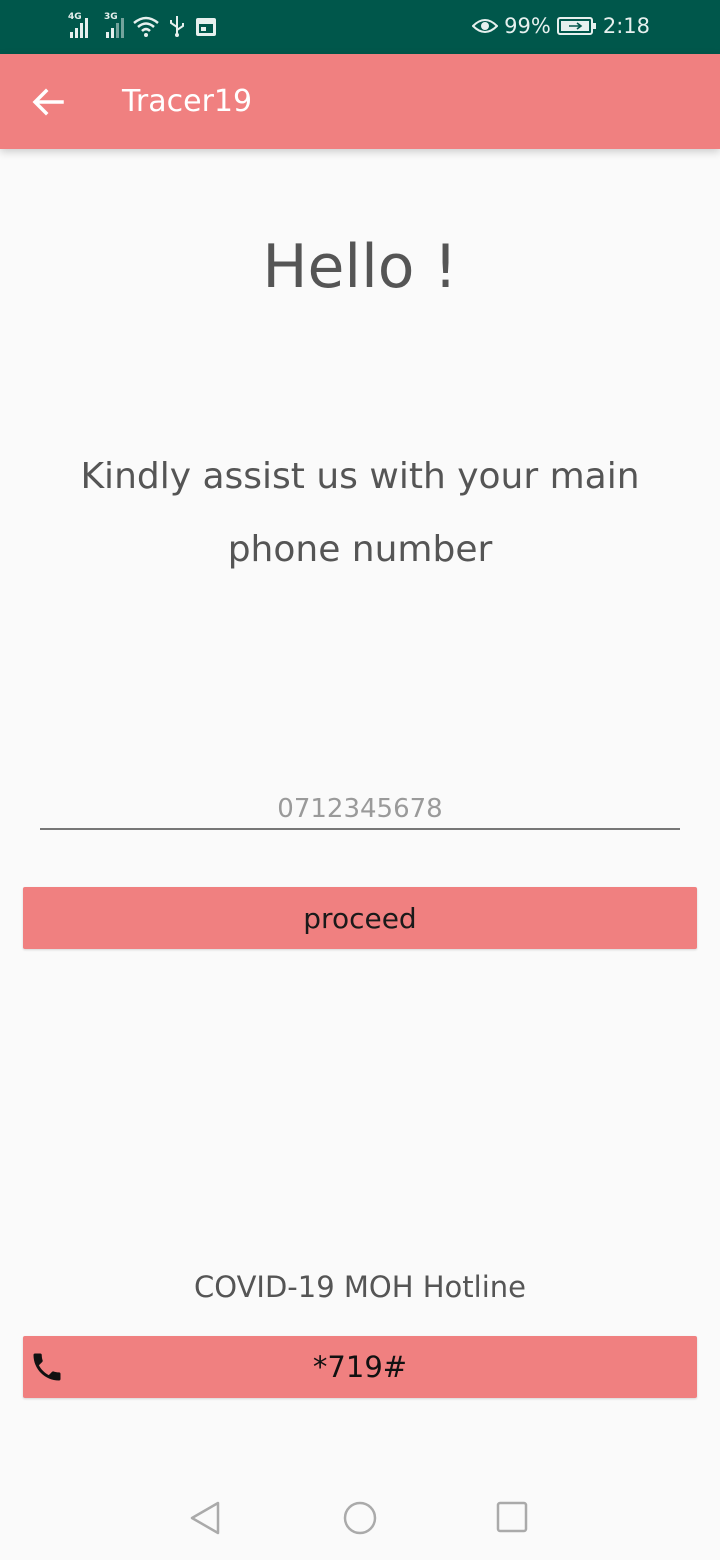 This screenshot has height=1560, width=720. What do you see at coordinates (360, 1287) in the screenshot?
I see `hotline-label: COVID-19 MOH Hotline` at bounding box center [360, 1287].